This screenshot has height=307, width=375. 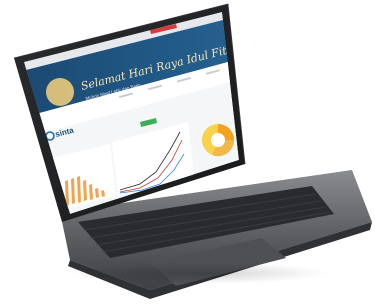 What do you see at coordinates (60, 92) in the screenshot?
I see `mosque-emblem` at bounding box center [60, 92].